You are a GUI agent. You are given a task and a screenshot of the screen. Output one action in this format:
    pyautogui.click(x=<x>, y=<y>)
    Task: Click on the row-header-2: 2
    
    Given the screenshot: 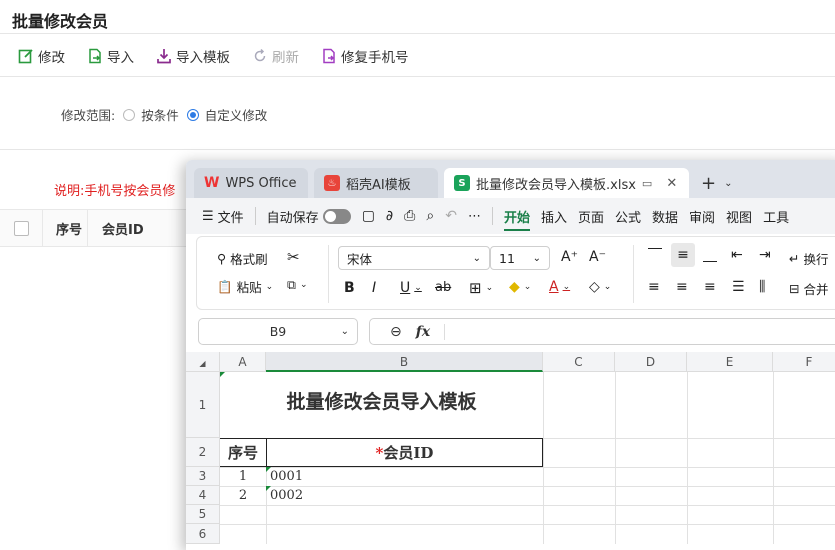 What is the action you would take?
    pyautogui.click(x=203, y=452)
    